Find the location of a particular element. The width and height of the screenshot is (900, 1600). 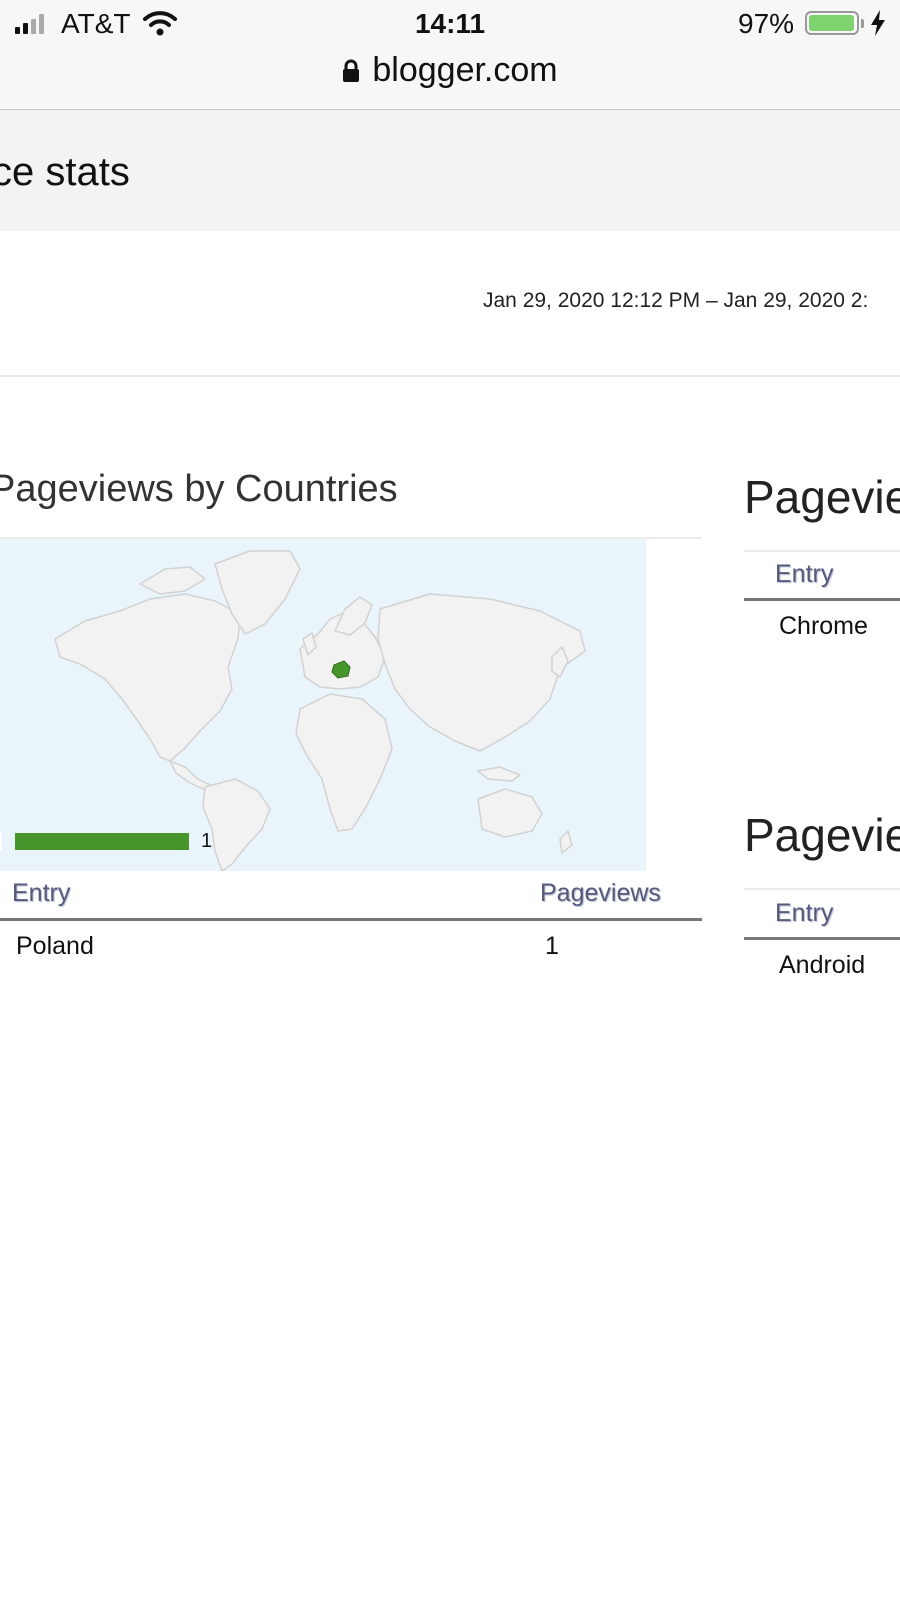

os-row-entry: Android is located at coordinates (822, 965).